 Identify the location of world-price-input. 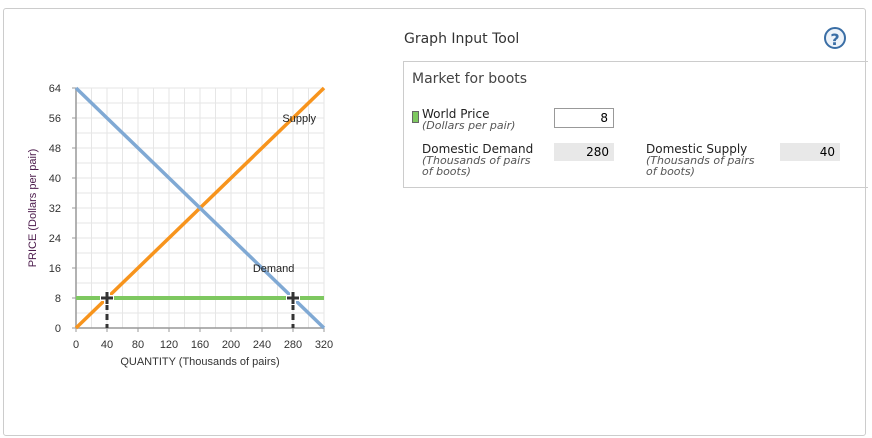
(584, 118).